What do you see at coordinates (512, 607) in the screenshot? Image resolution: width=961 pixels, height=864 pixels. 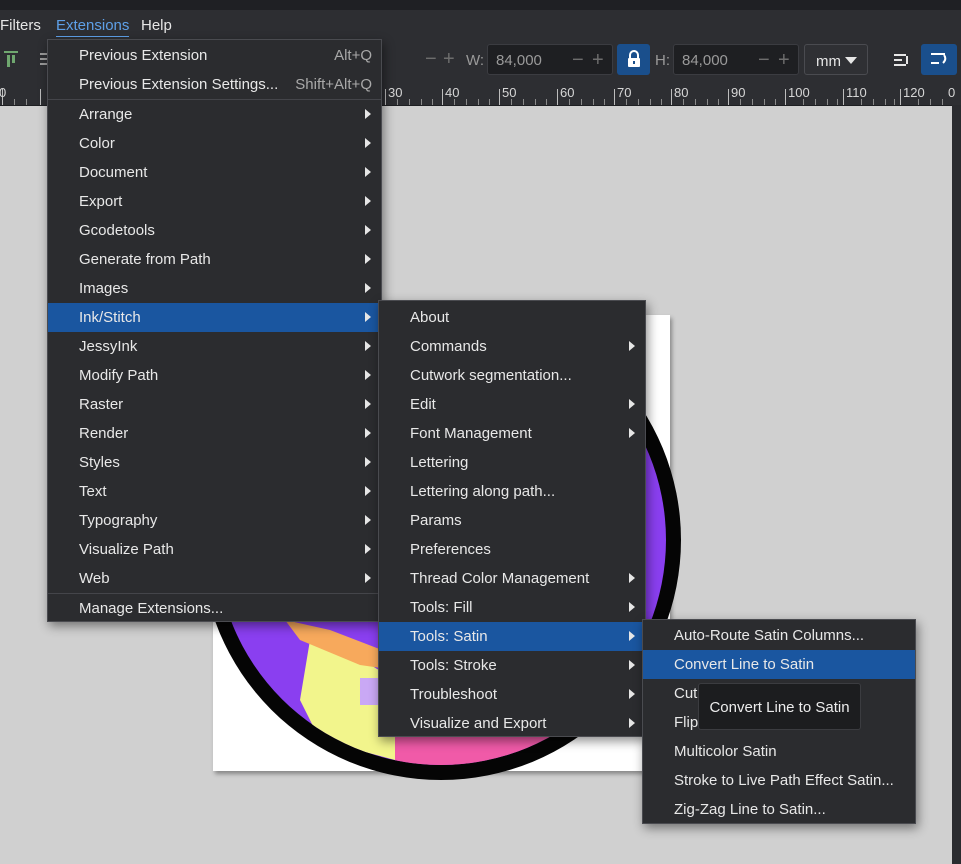 I see `menu-item-tools-fill: Tools: Fill` at bounding box center [512, 607].